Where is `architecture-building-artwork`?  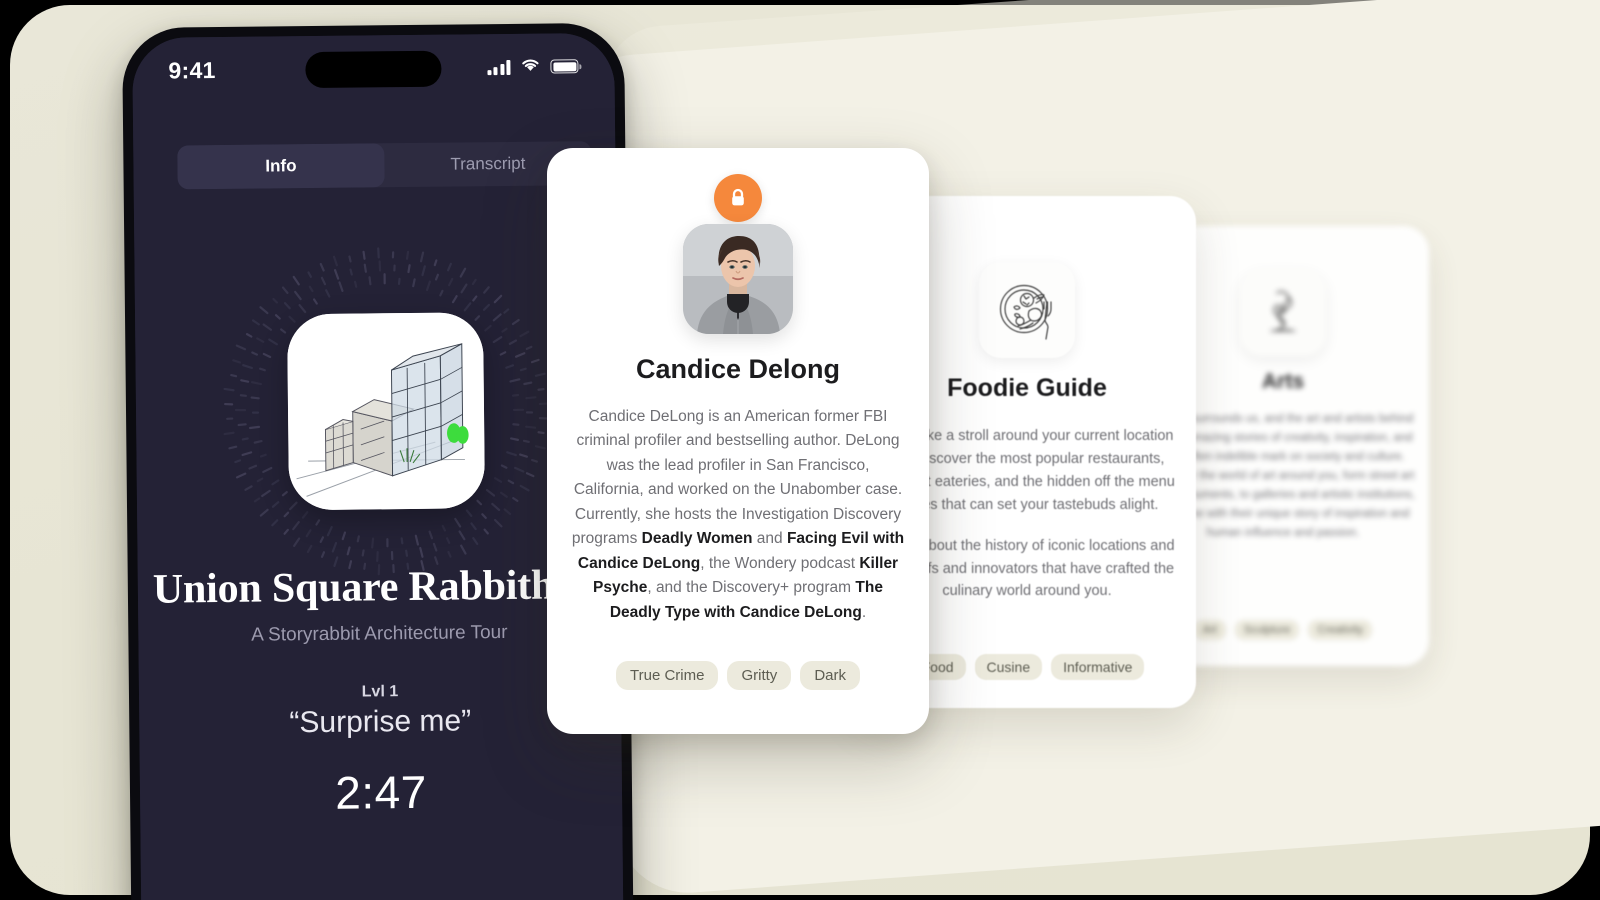 architecture-building-artwork is located at coordinates (386, 411).